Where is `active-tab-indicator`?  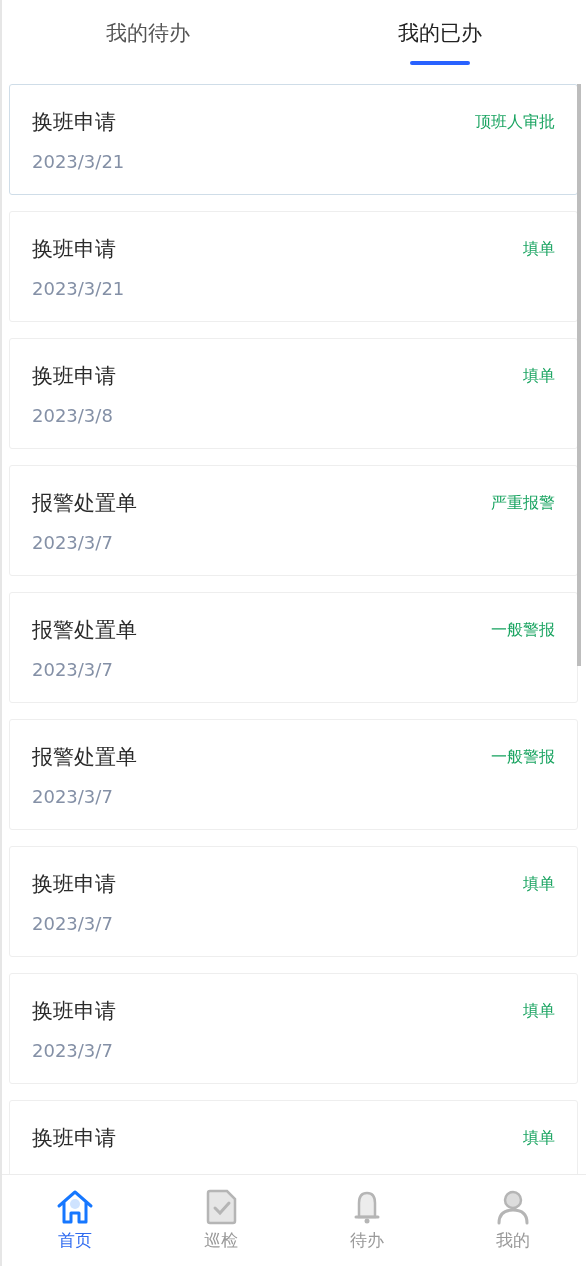
active-tab-indicator is located at coordinates (440, 63).